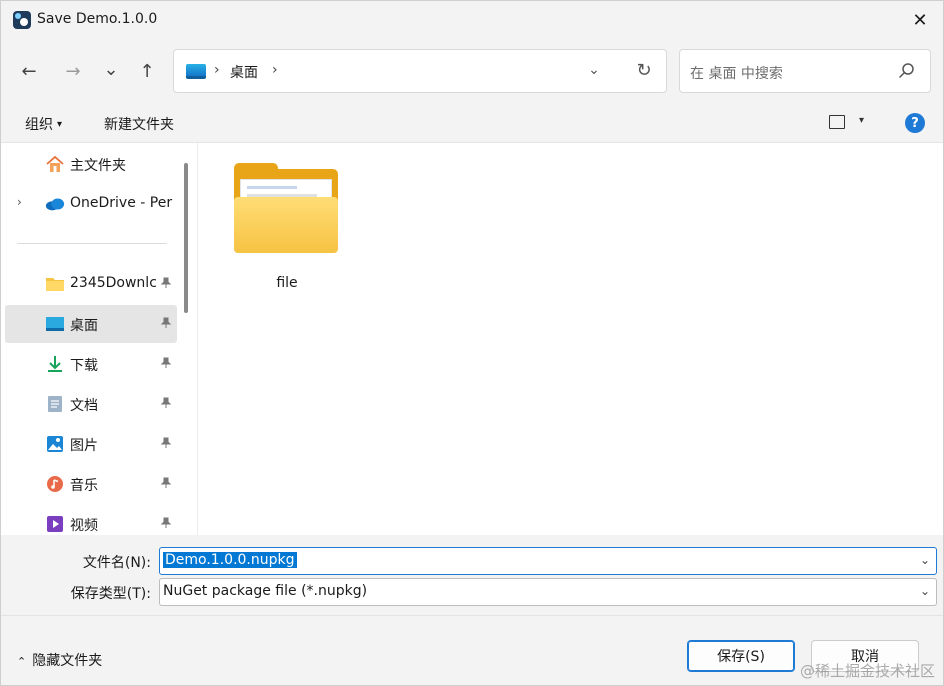 This screenshot has width=944, height=686. I want to click on save-button-label: 保存(S), so click(741, 657).